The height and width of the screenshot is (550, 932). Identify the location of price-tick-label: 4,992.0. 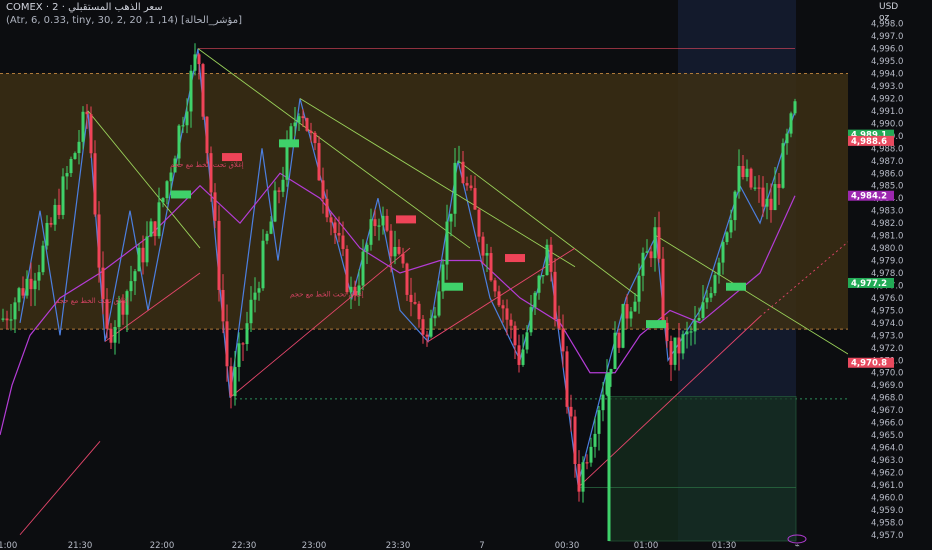
(887, 99).